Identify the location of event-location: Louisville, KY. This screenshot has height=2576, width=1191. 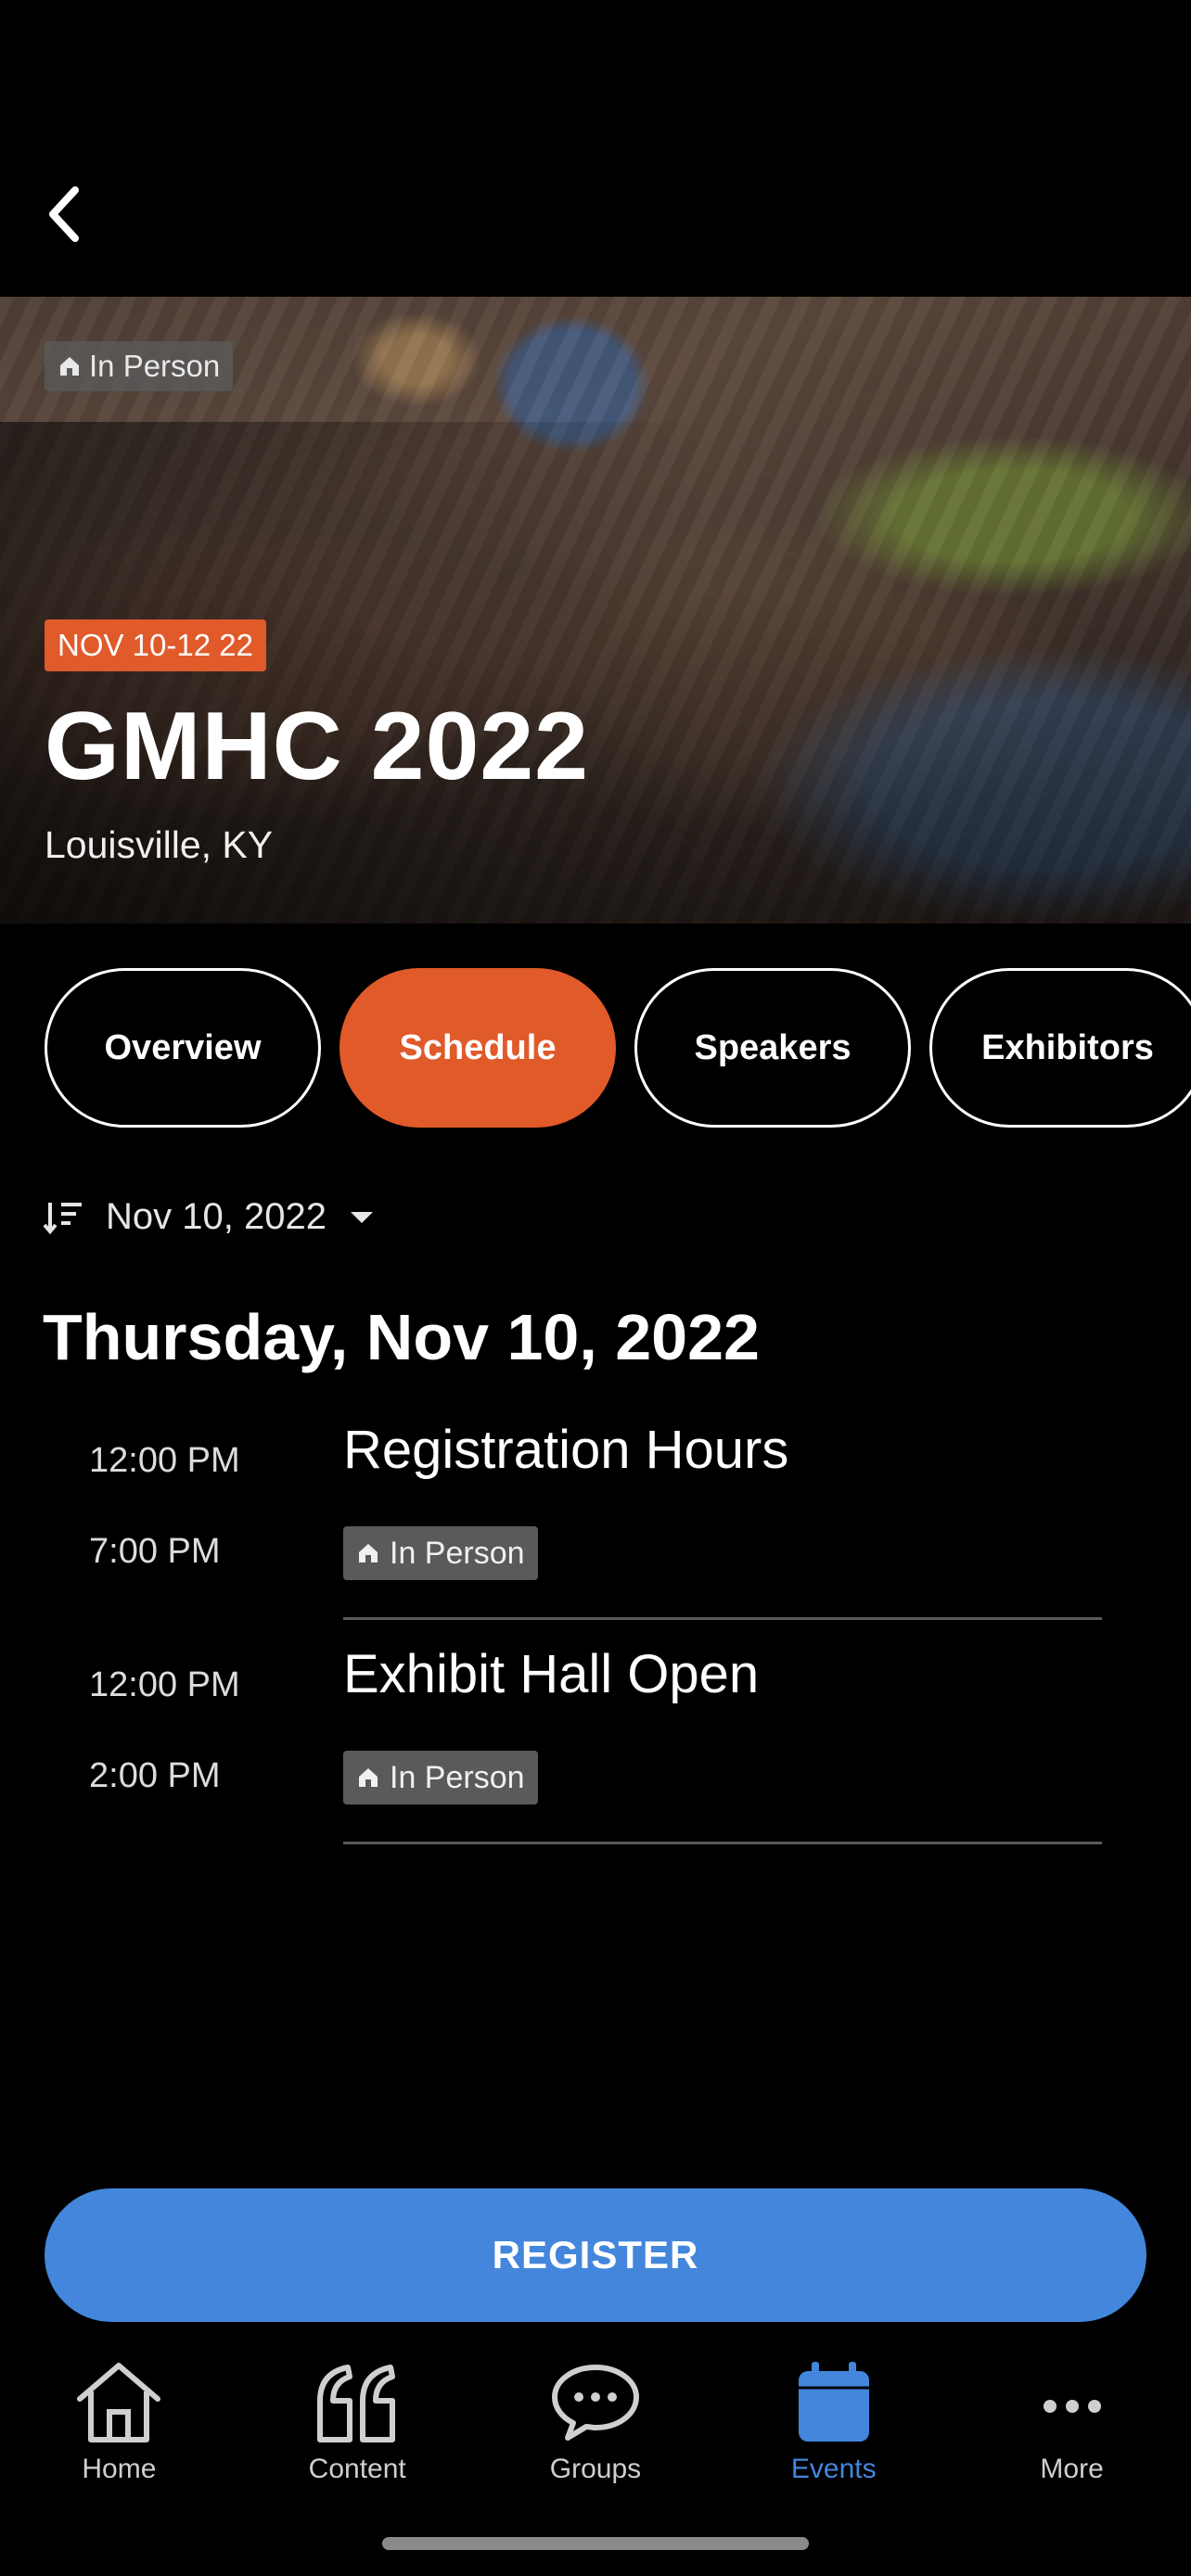
(159, 844).